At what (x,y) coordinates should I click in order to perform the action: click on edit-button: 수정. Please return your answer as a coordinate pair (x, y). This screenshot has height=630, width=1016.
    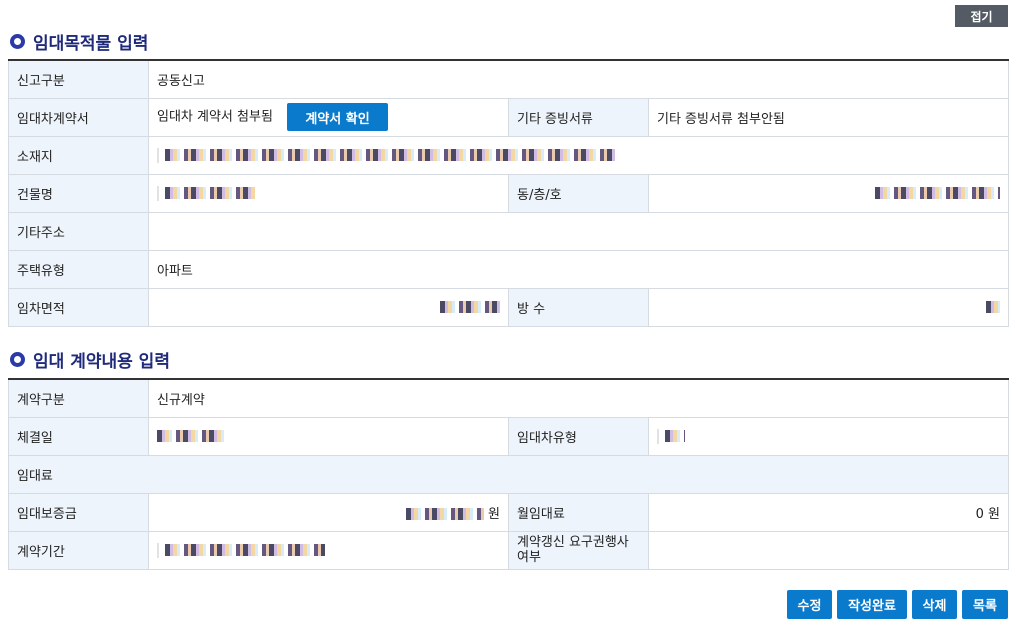
    Looking at the image, I should click on (809, 604).